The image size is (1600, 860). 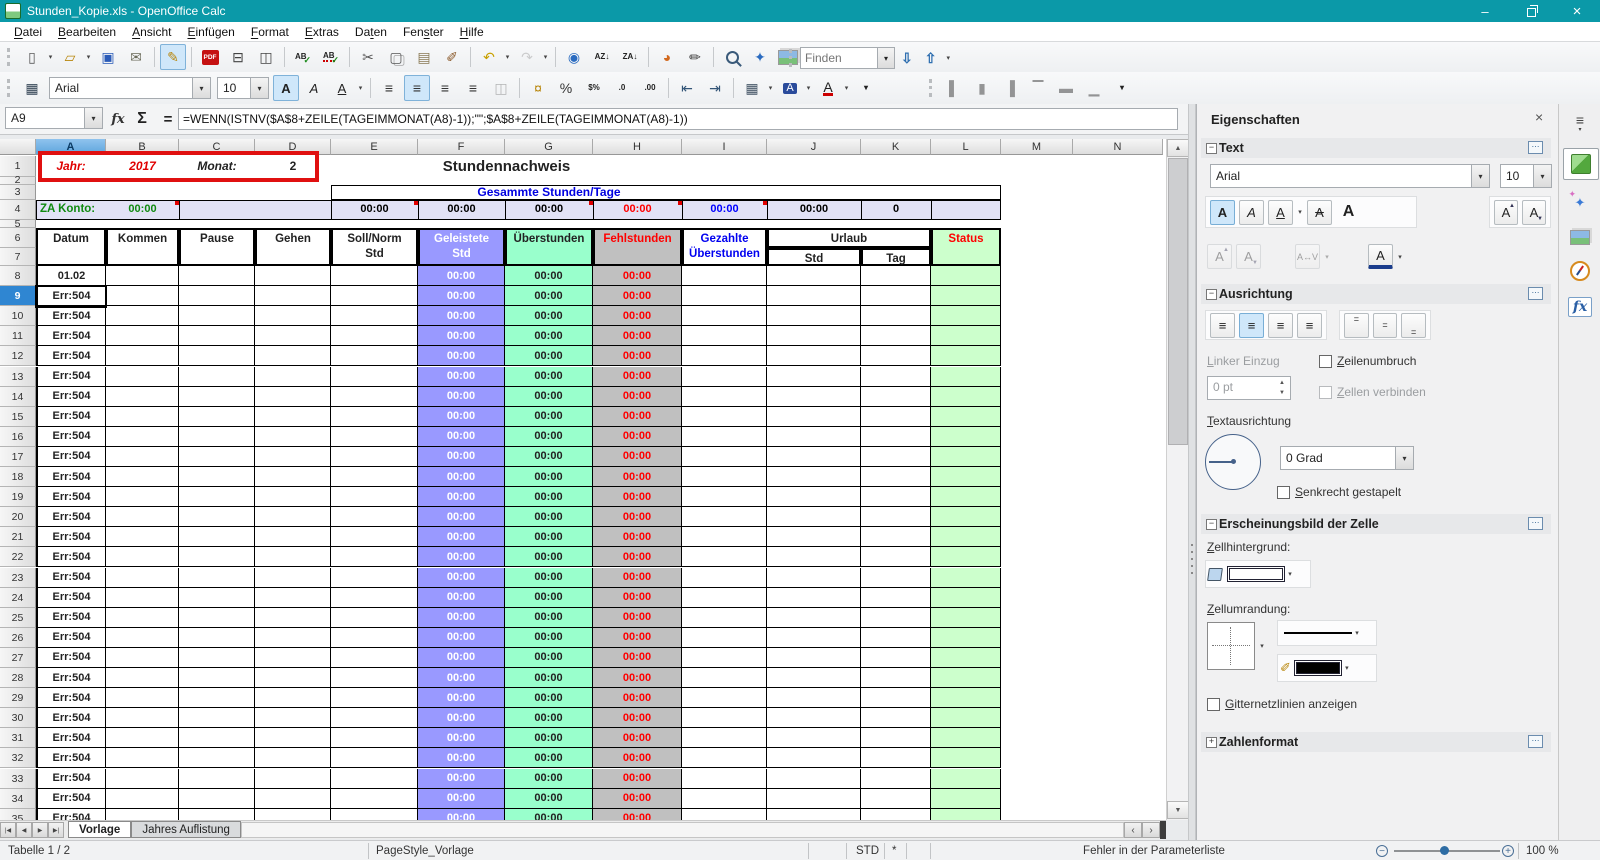 I want to click on cell-D24, so click(x=293, y=597).